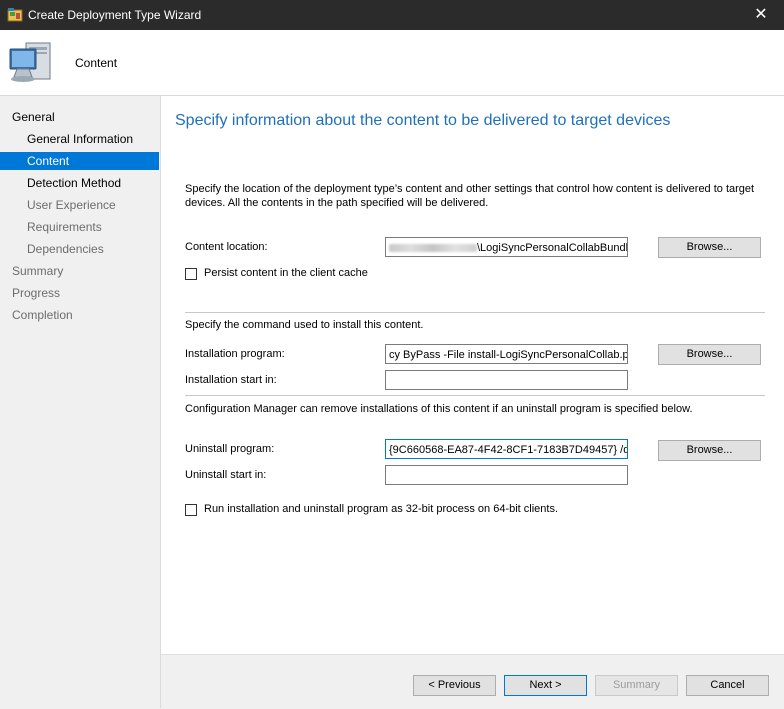 This screenshot has width=784, height=709. Describe the element at coordinates (15, 15) in the screenshot. I see `wizard-app-icon` at that location.